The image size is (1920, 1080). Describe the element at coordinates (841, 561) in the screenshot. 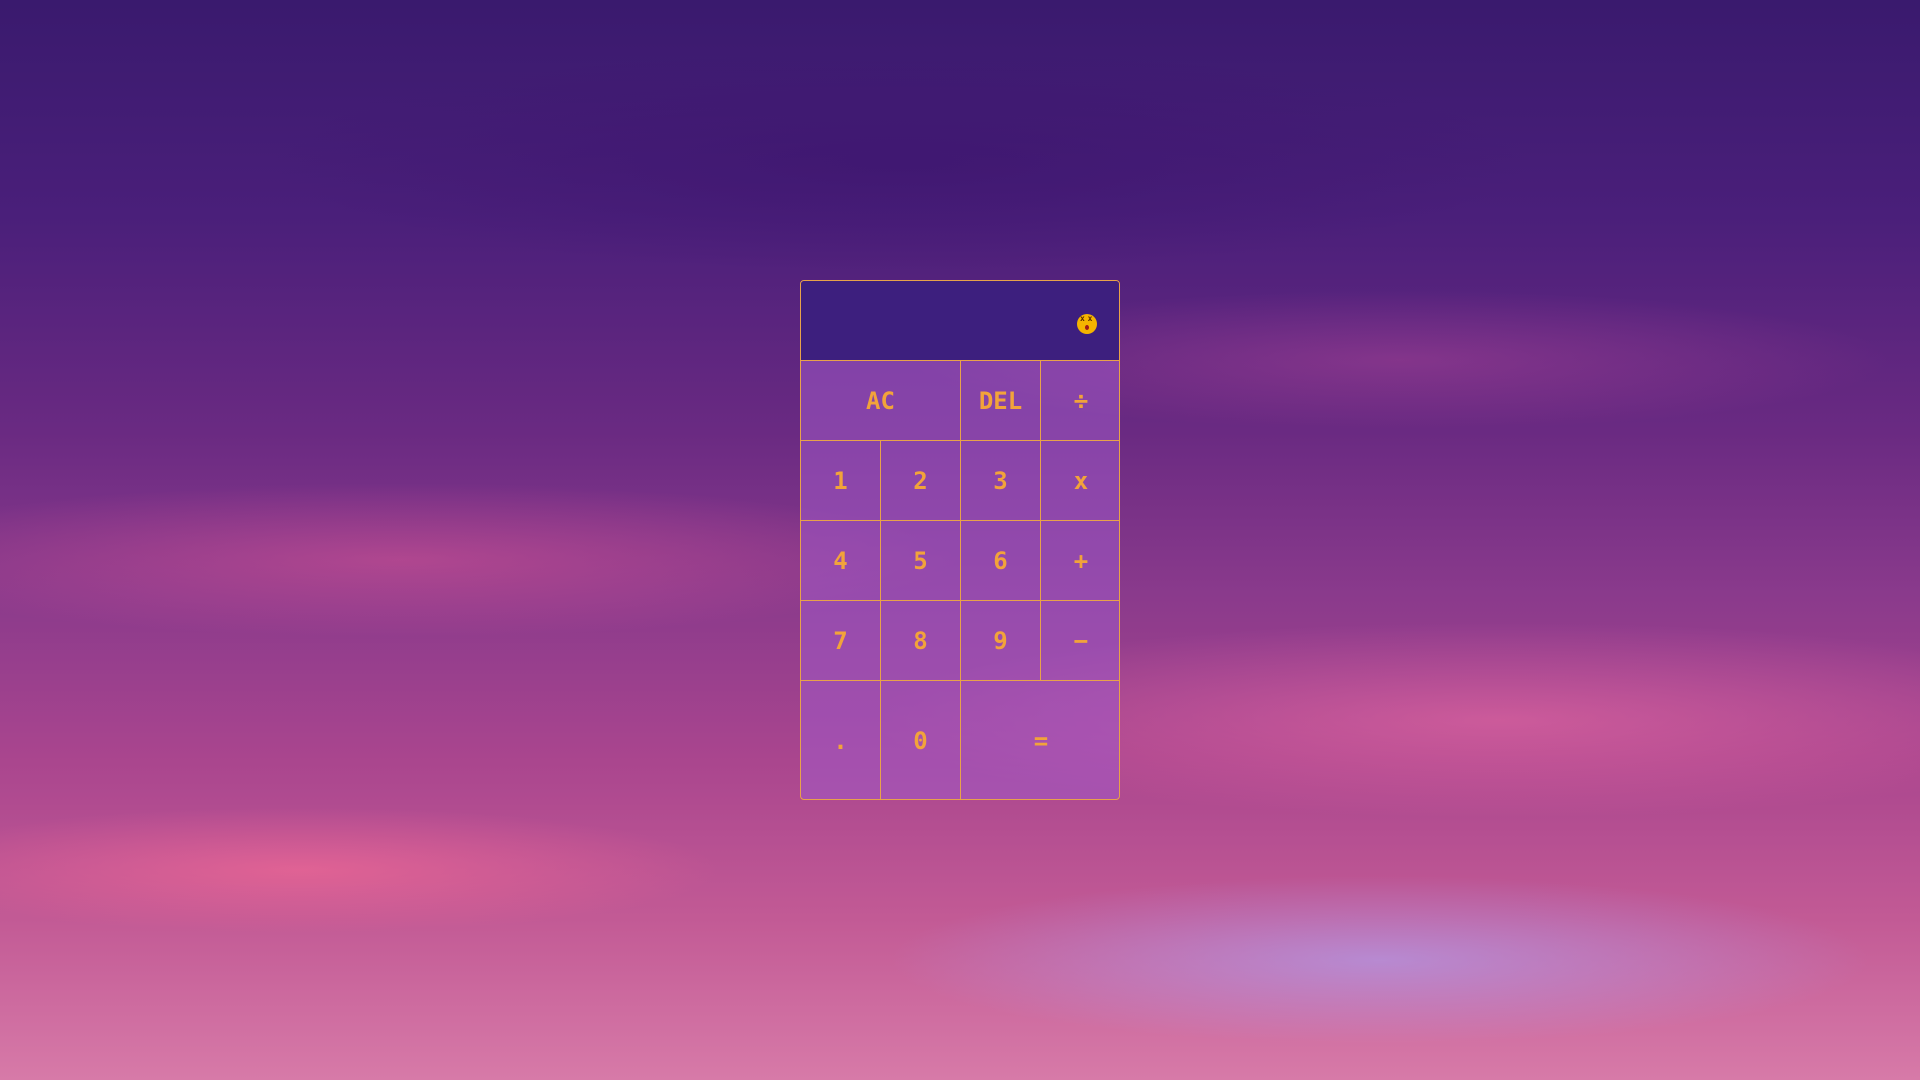

I see `digit-4-button: 4` at that location.